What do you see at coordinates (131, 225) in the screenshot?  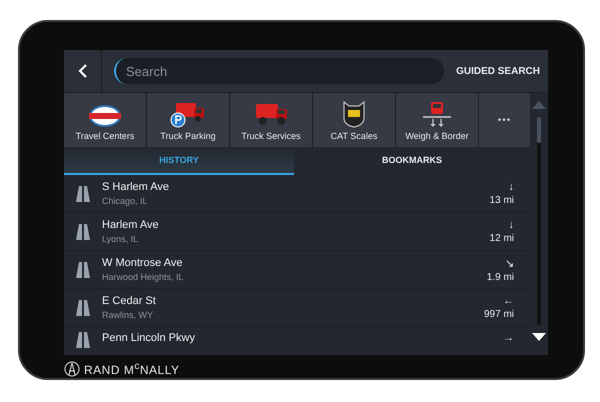 I see `place-name: Harlem Ave` at bounding box center [131, 225].